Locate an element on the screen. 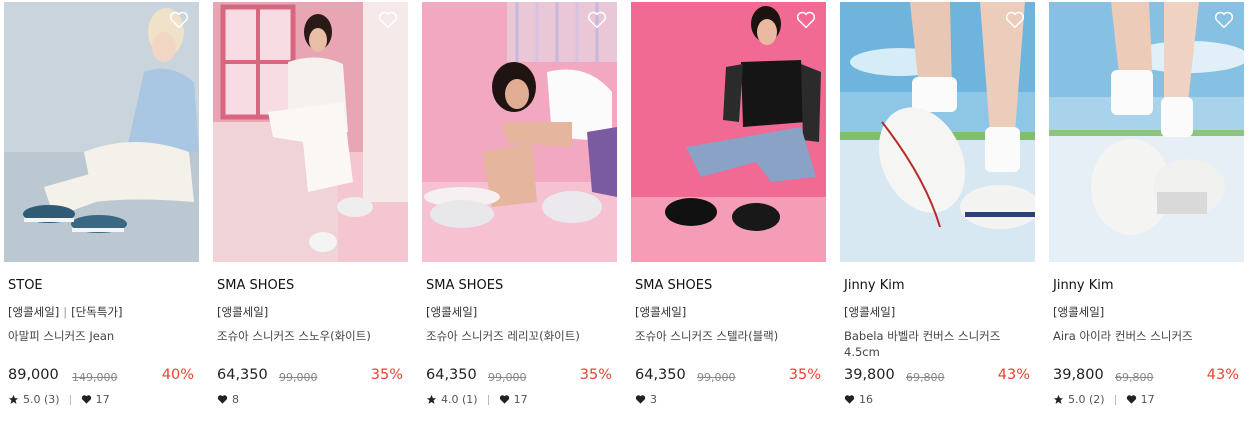 Image resolution: width=1255 pixels, height=425 pixels. like-count: 16 is located at coordinates (866, 399).